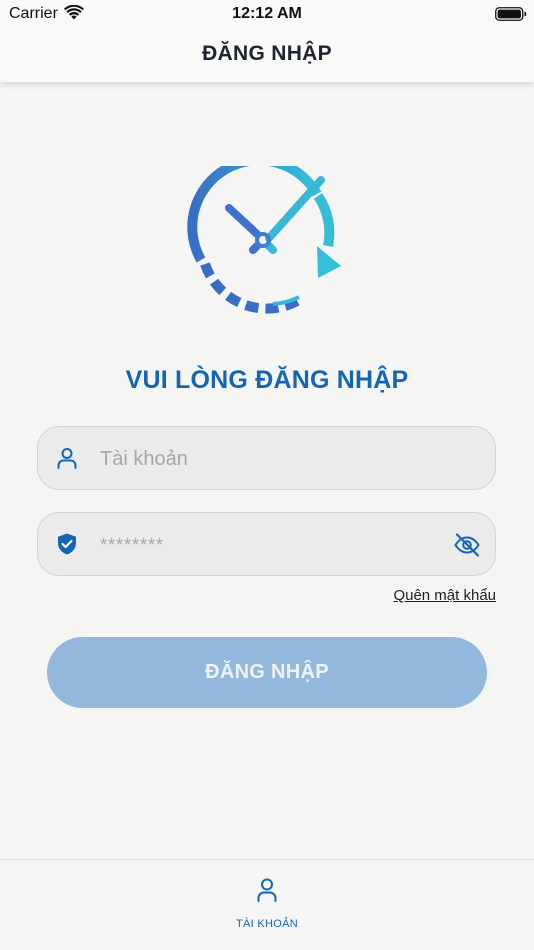  I want to click on page-title: ĐĂNG NHẬP, so click(267, 53).